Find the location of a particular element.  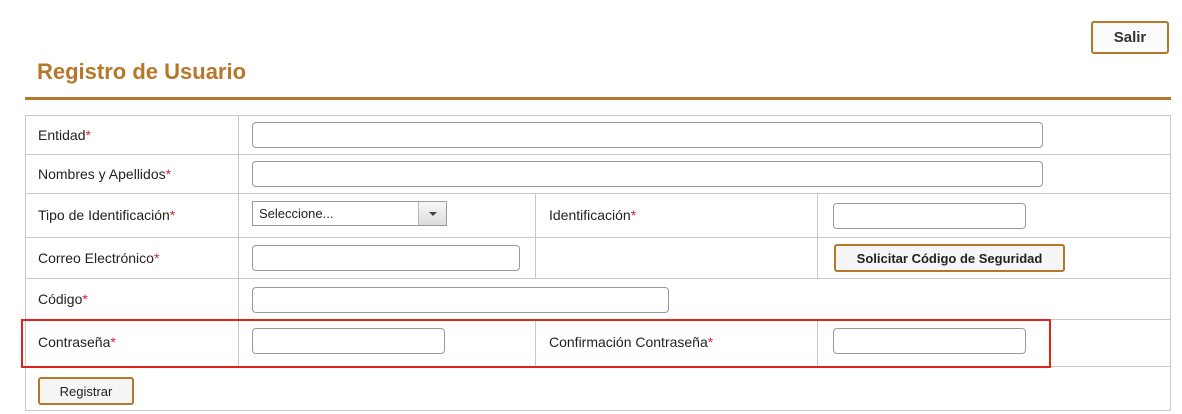

request-security-code-button: Solicitar Código de Seguridad is located at coordinates (949, 258).